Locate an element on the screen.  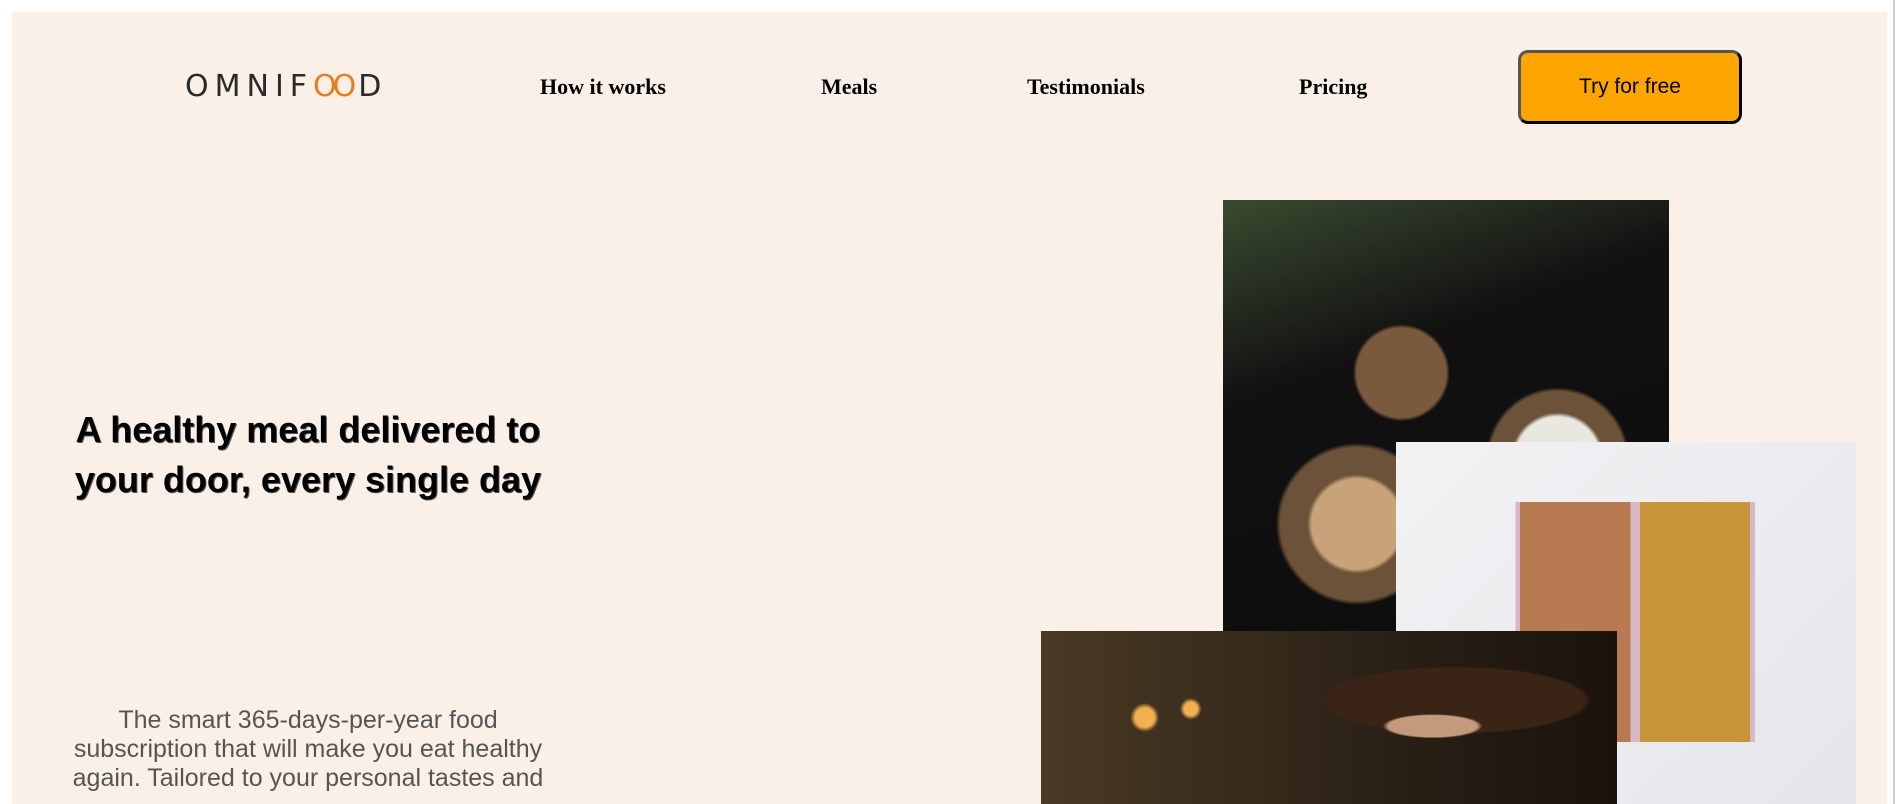
scrollbar is located at coordinates (1894, 402).